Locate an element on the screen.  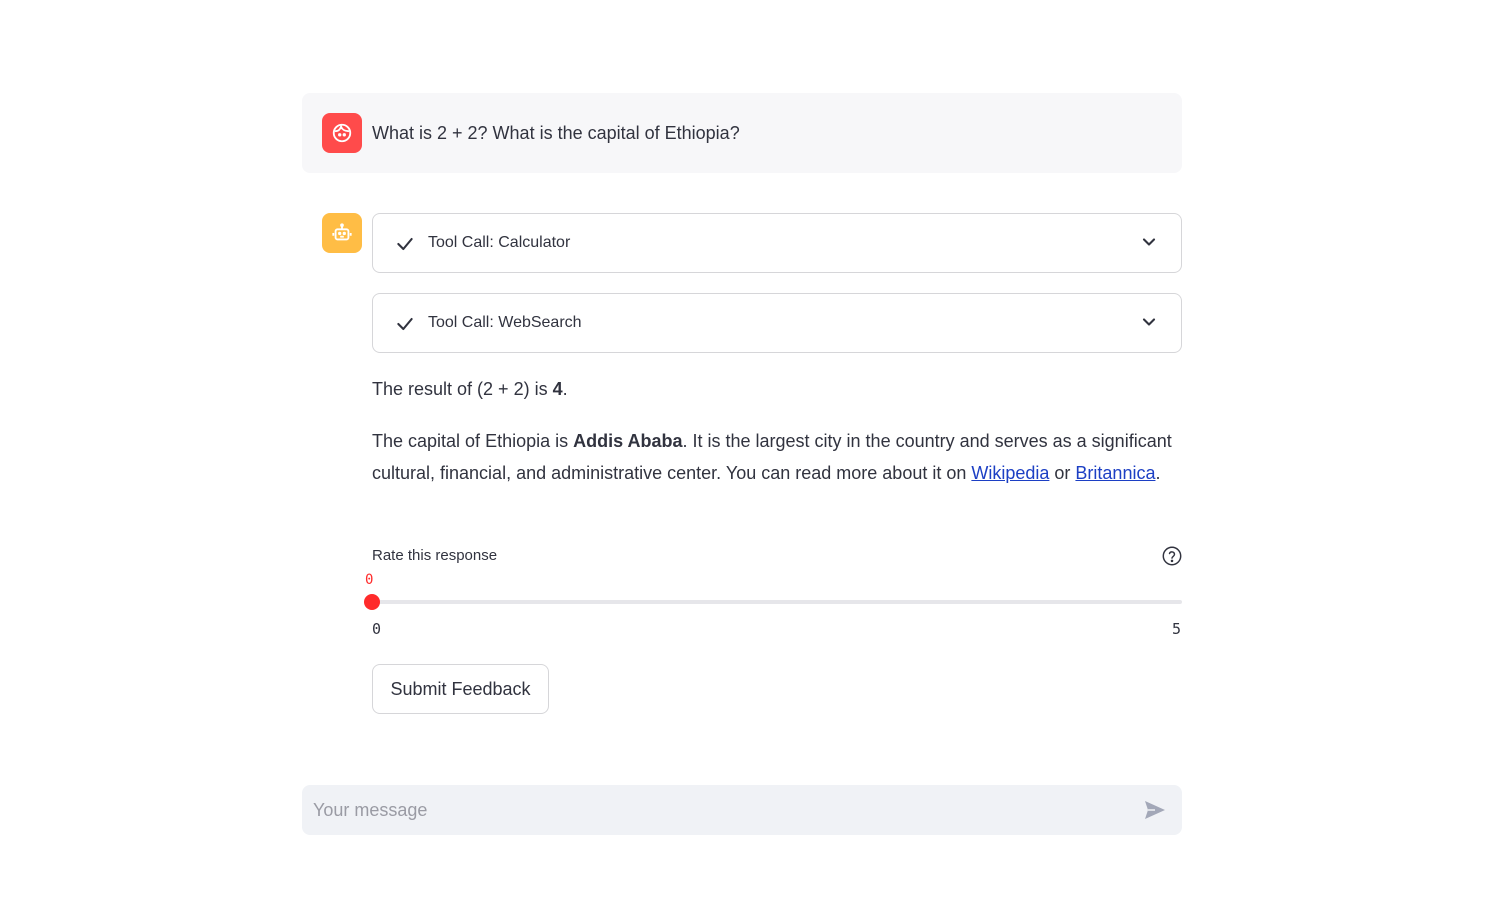
wikipedia-link: Wikipedia is located at coordinates (1010, 473).